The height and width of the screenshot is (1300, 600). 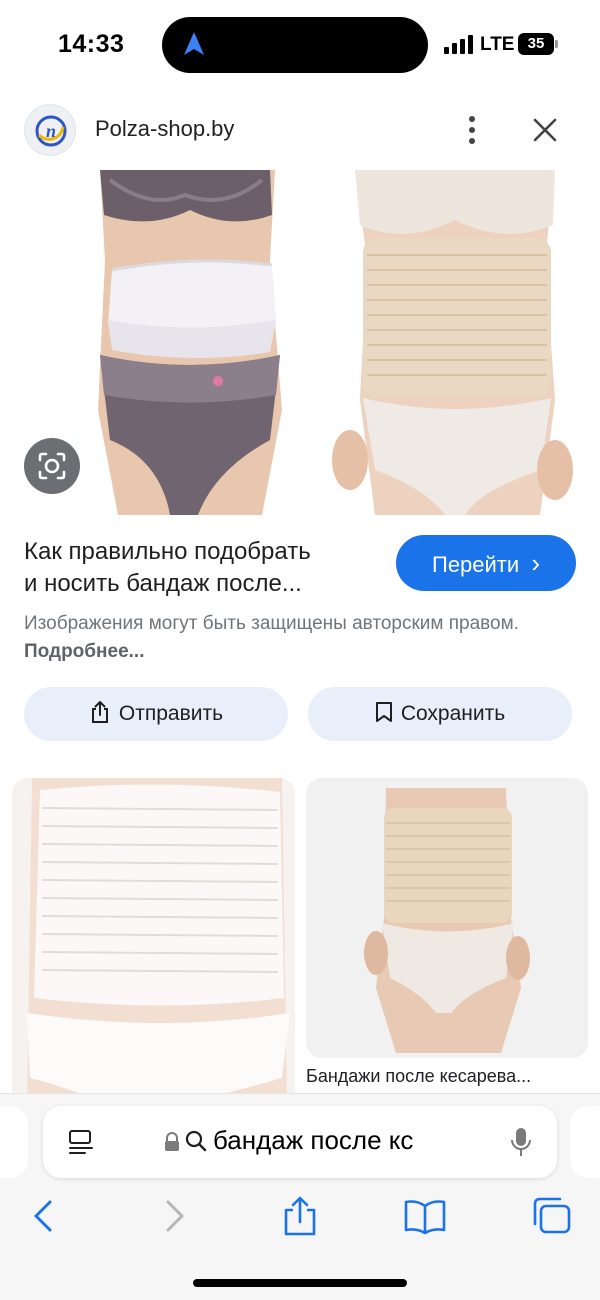 I want to click on status-bar: 14:33 LTE 35, so click(x=300, y=45).